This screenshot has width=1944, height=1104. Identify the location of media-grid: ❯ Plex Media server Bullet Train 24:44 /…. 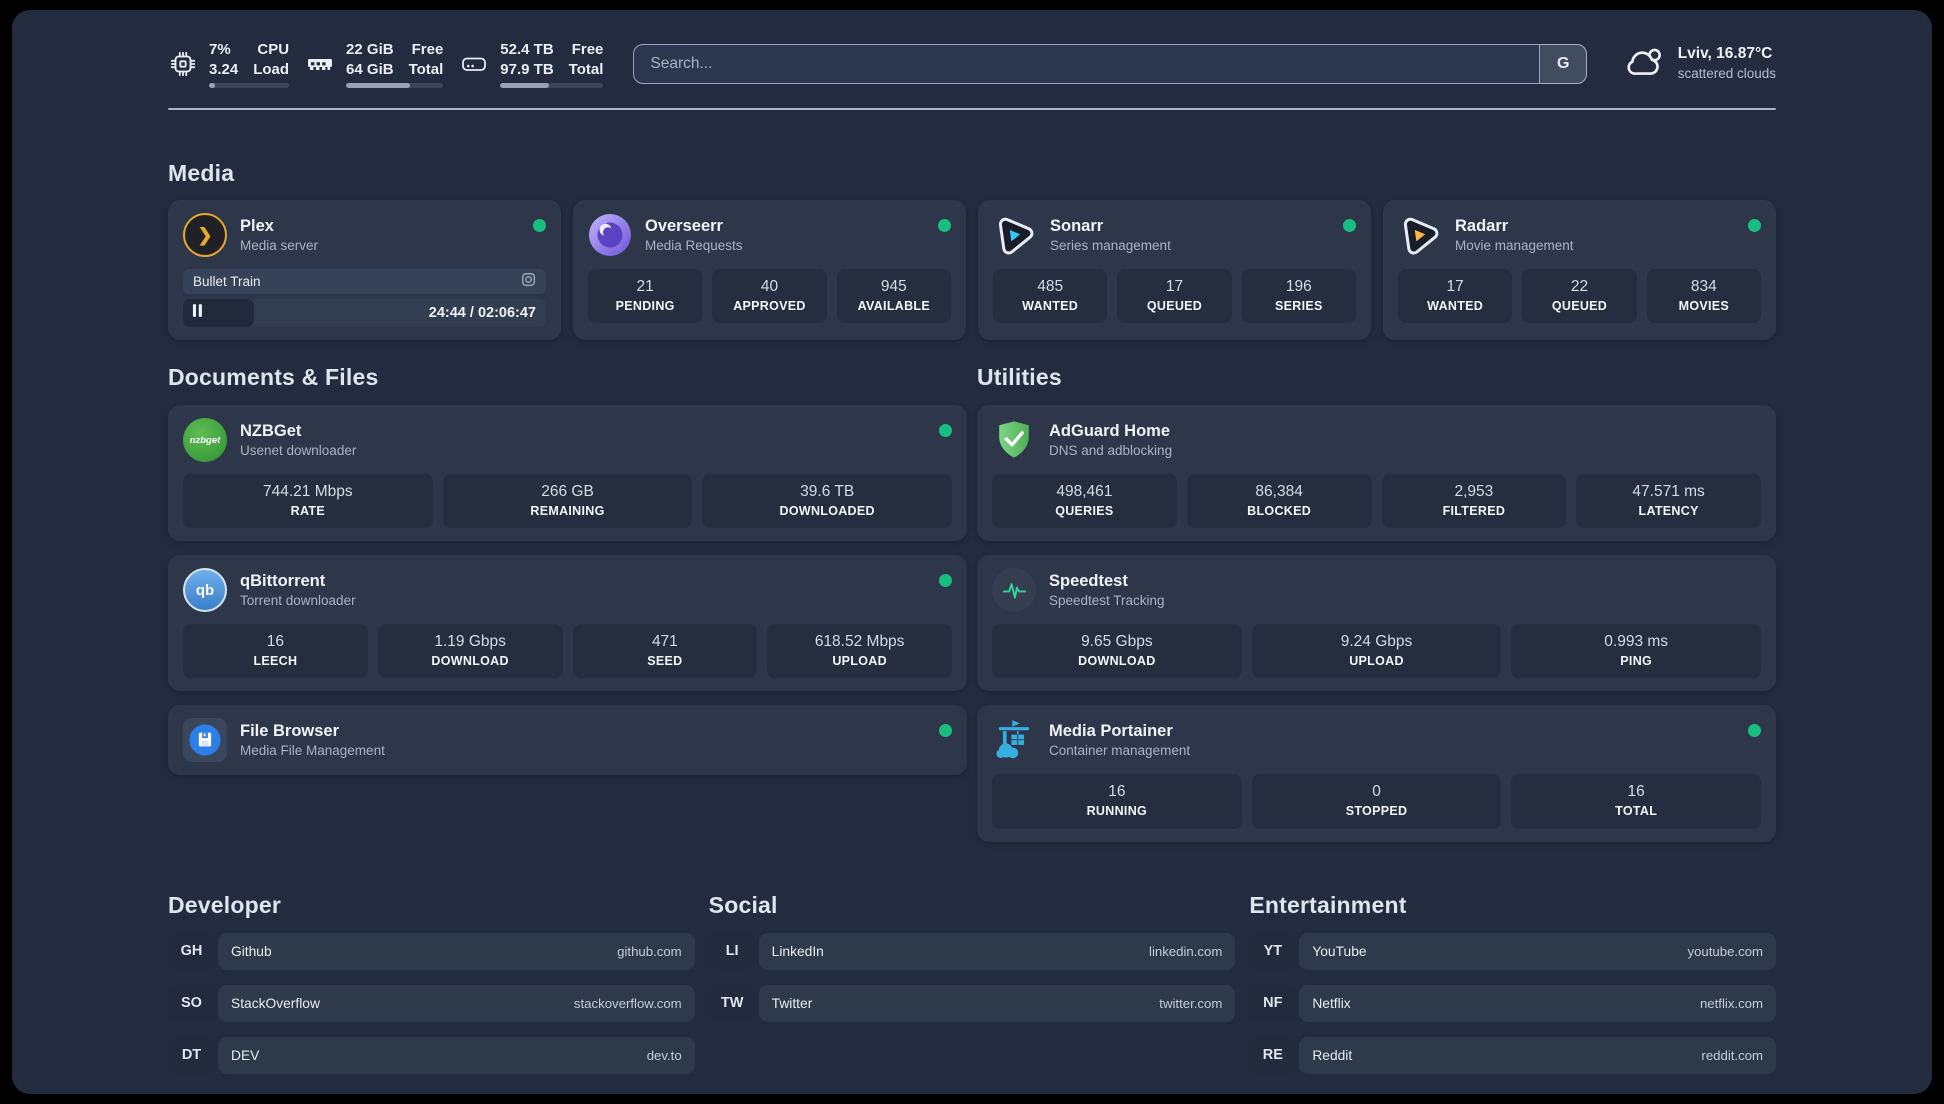
(972, 270).